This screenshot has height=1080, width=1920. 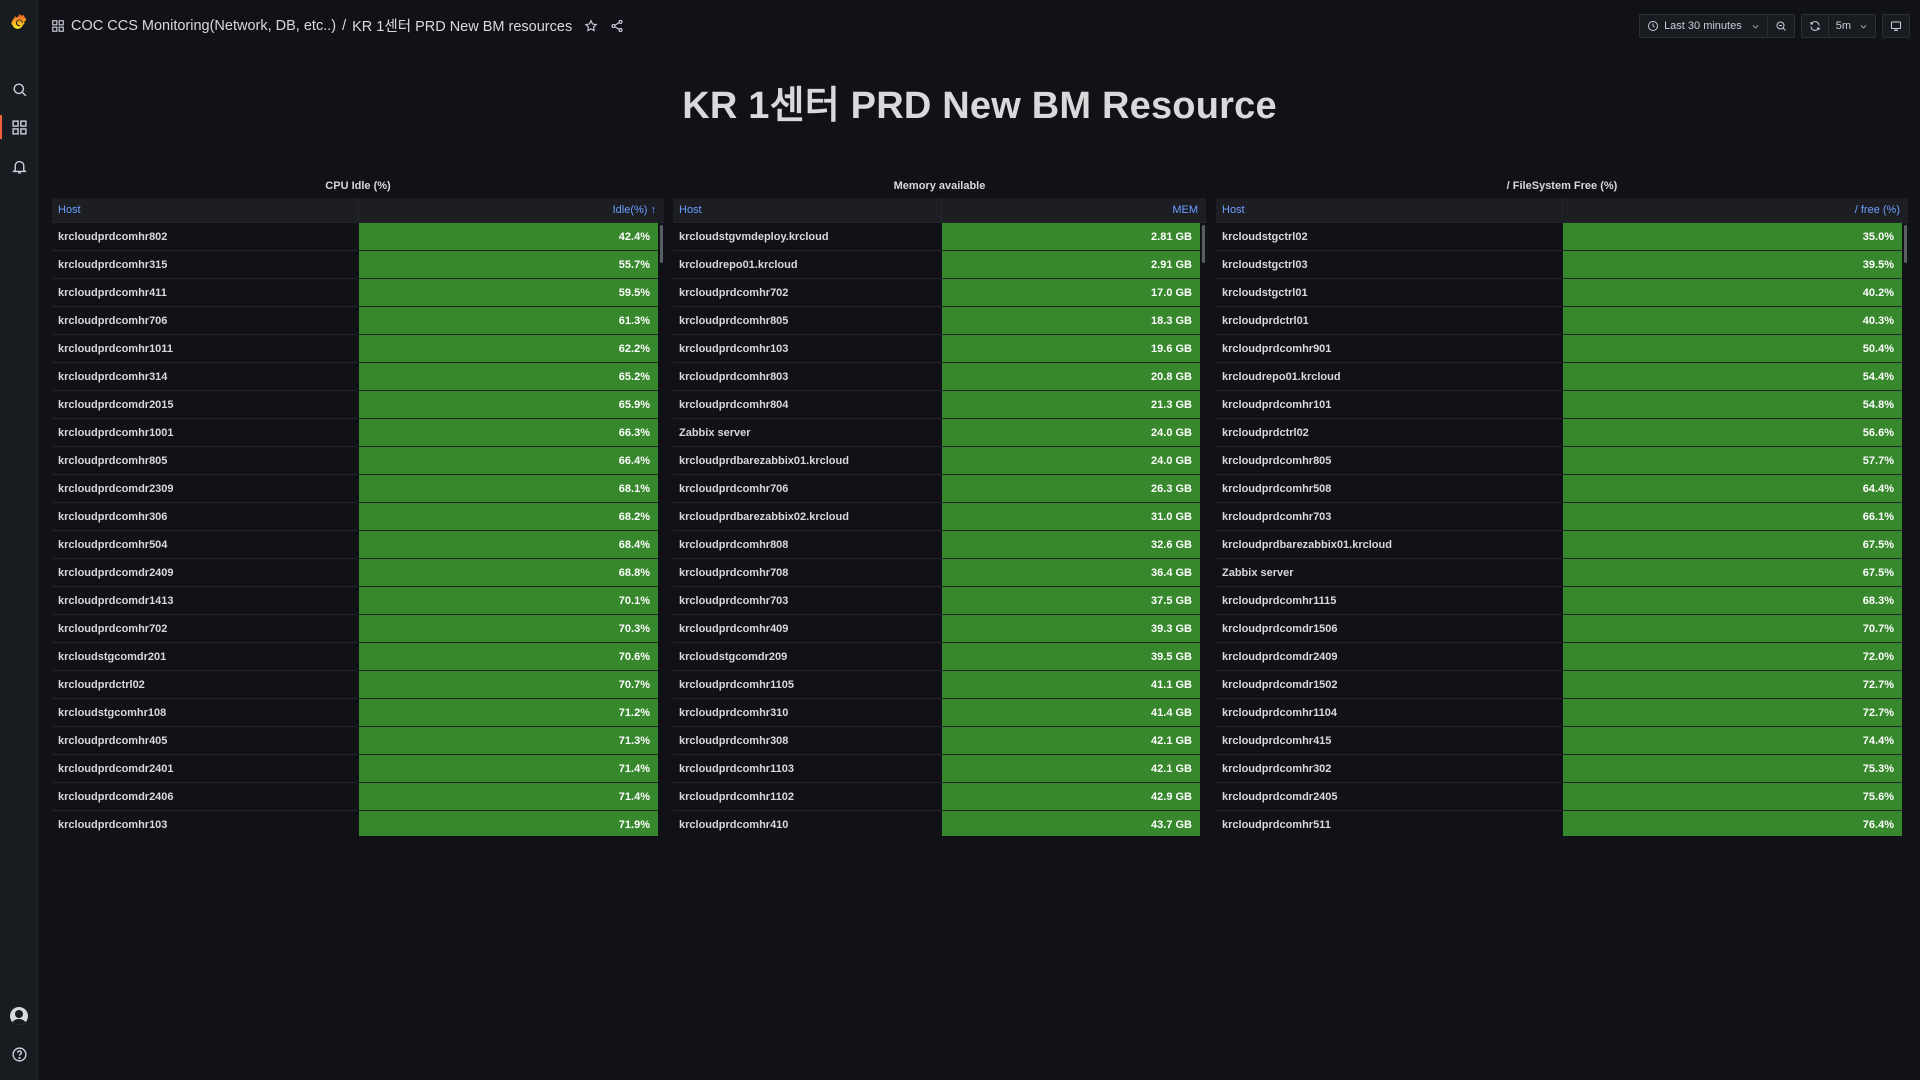 What do you see at coordinates (508, 600) in the screenshot?
I see `cell-value: 70.1%` at bounding box center [508, 600].